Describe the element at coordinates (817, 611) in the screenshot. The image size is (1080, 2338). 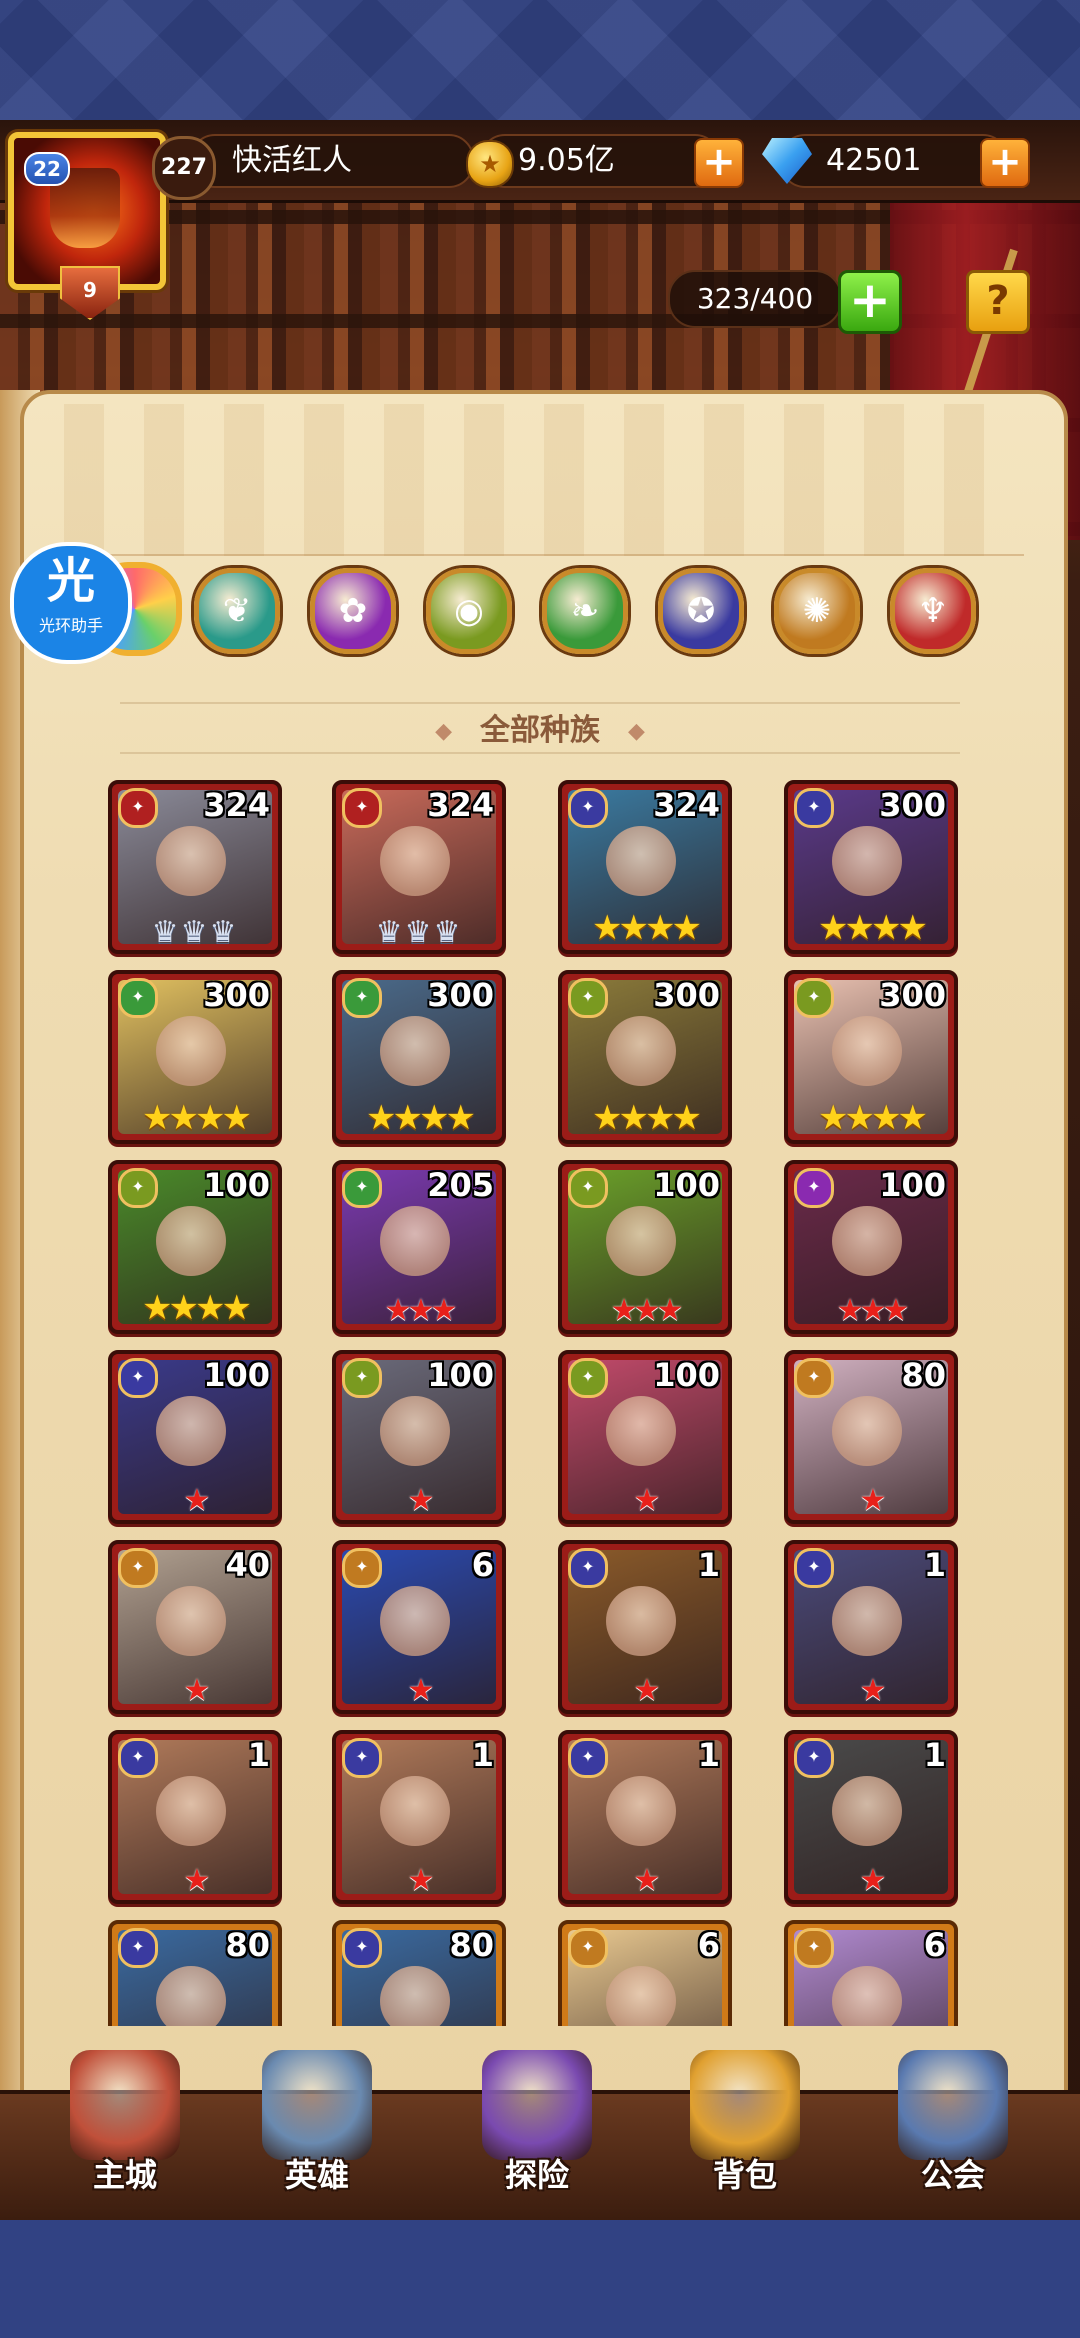
I see `race-filter-light: ✺` at that location.